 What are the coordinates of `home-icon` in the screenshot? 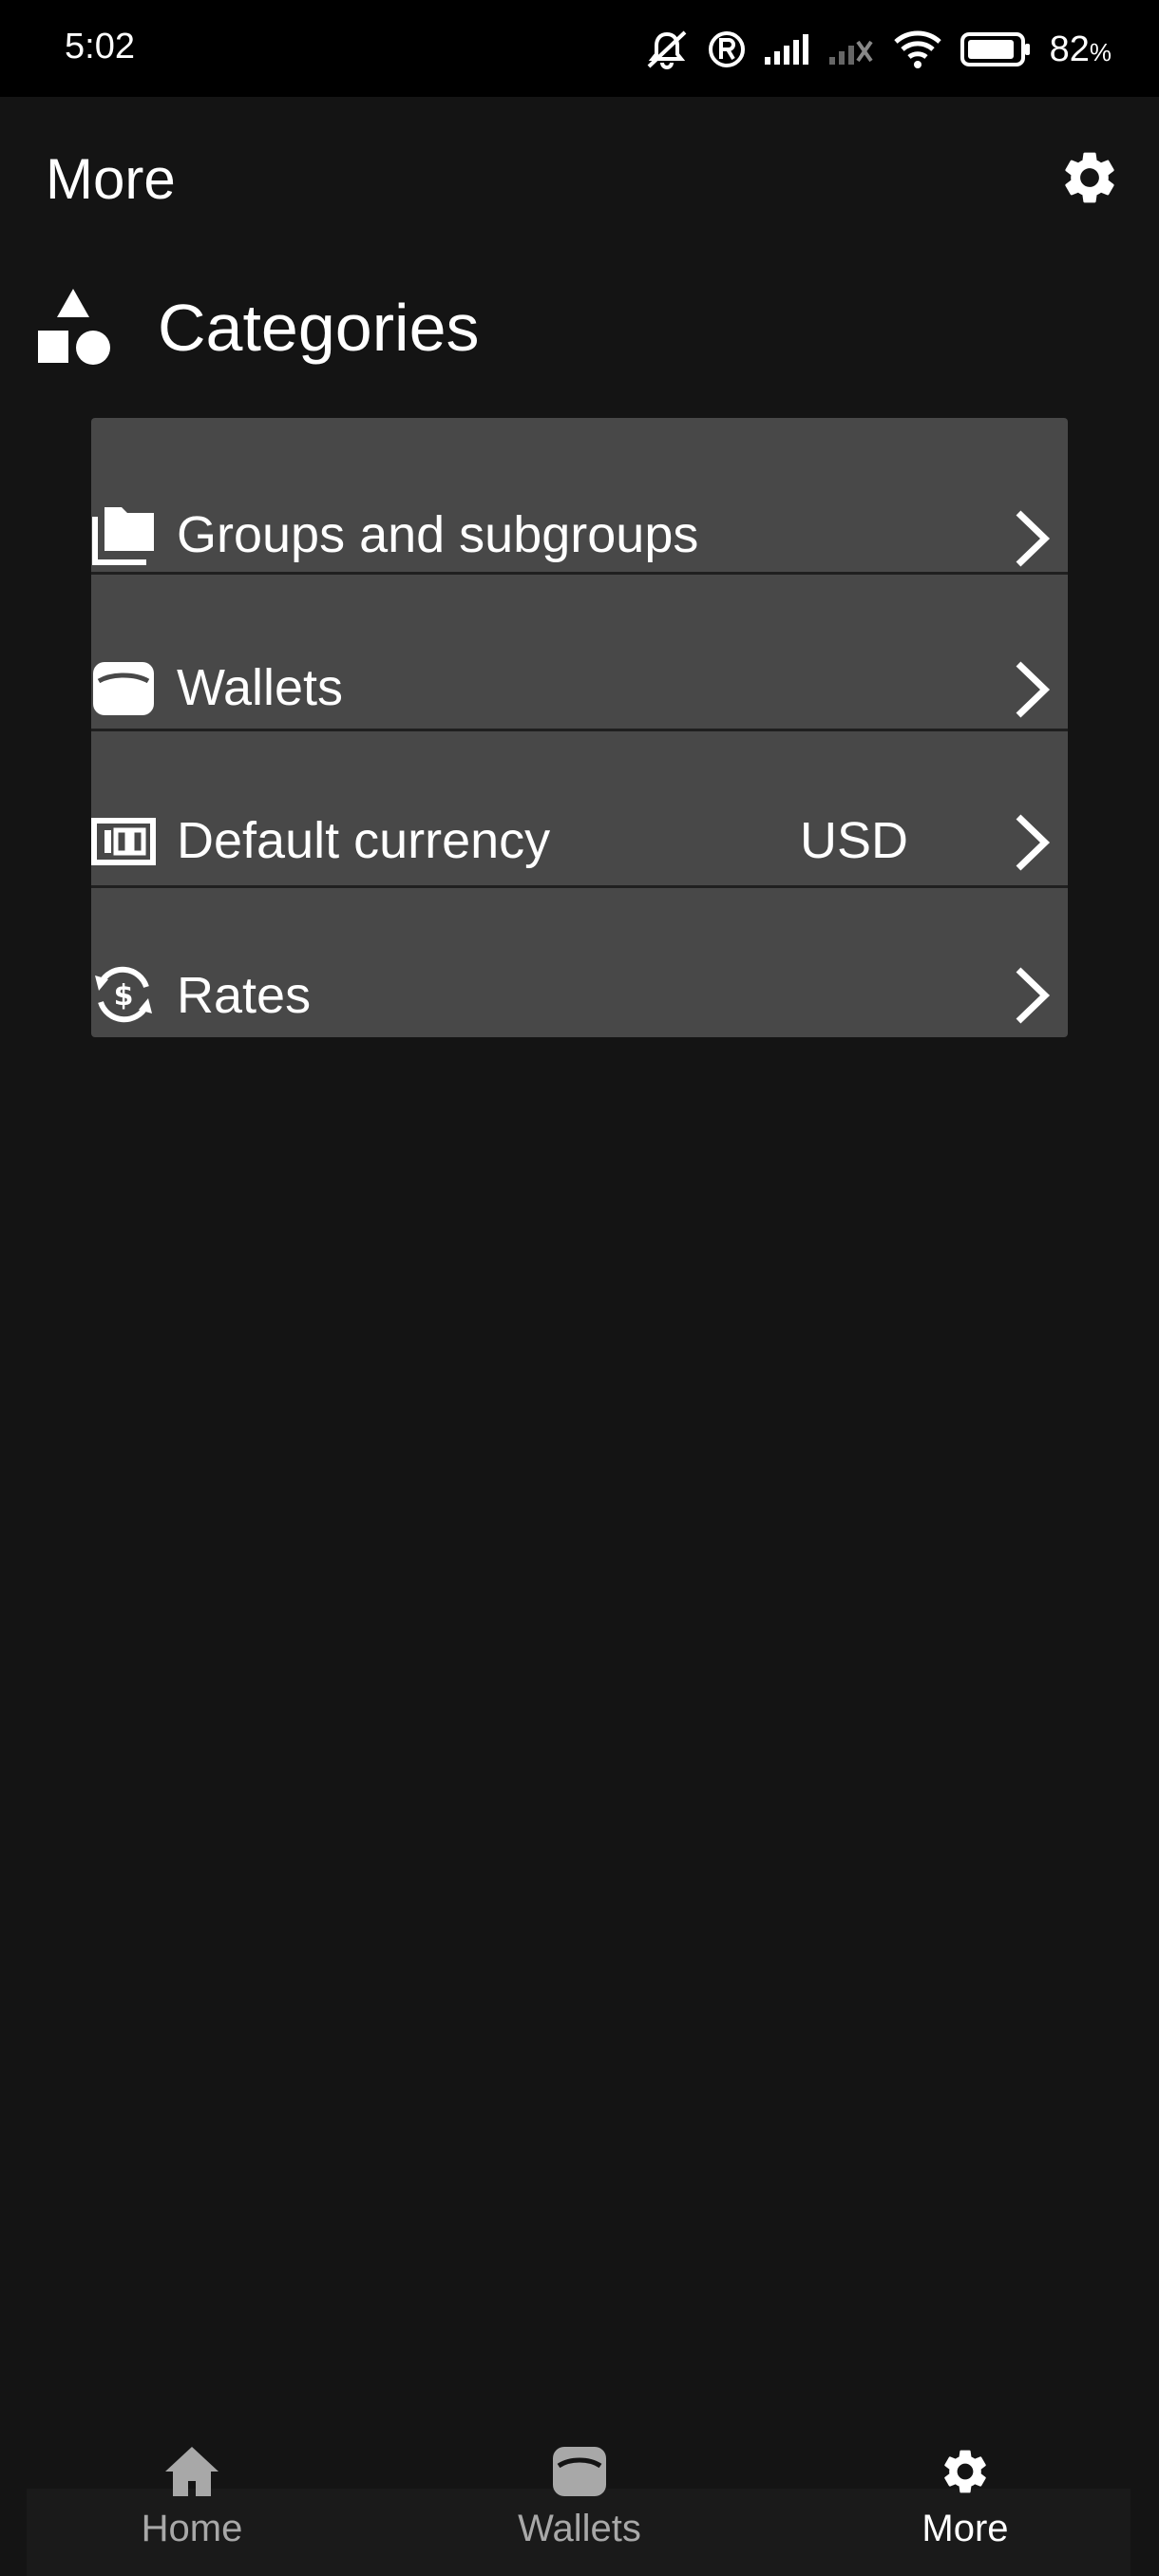 It's located at (191, 2471).